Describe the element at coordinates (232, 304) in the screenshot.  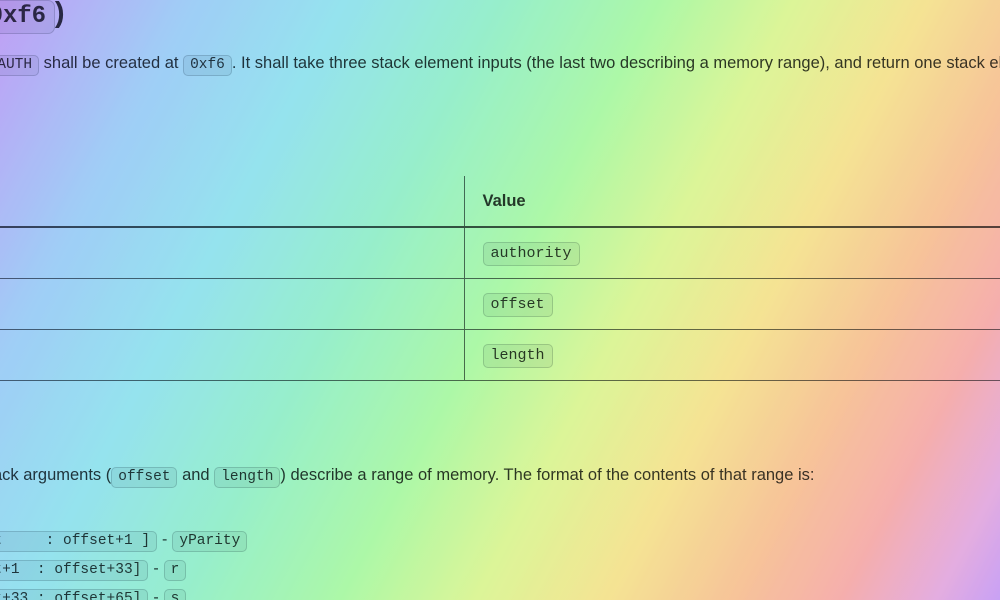
I see `table-cell-stack: top - 1` at that location.